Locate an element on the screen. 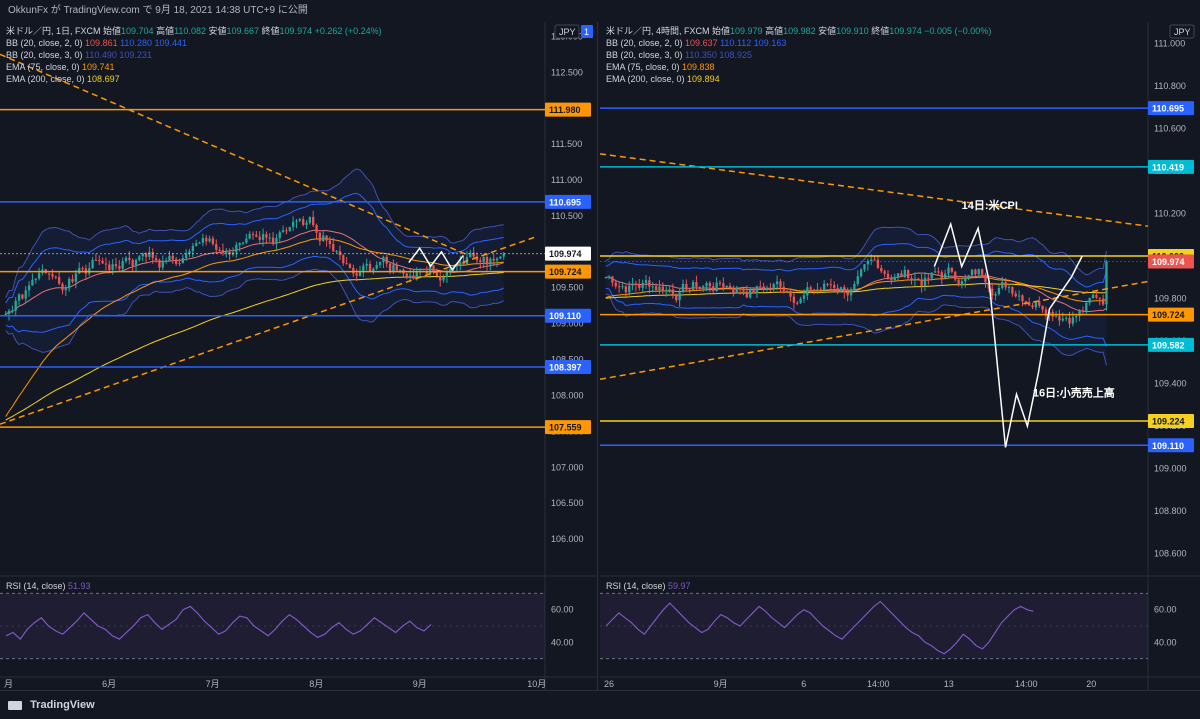  y-tick-label: 106.500 is located at coordinates (567, 503).